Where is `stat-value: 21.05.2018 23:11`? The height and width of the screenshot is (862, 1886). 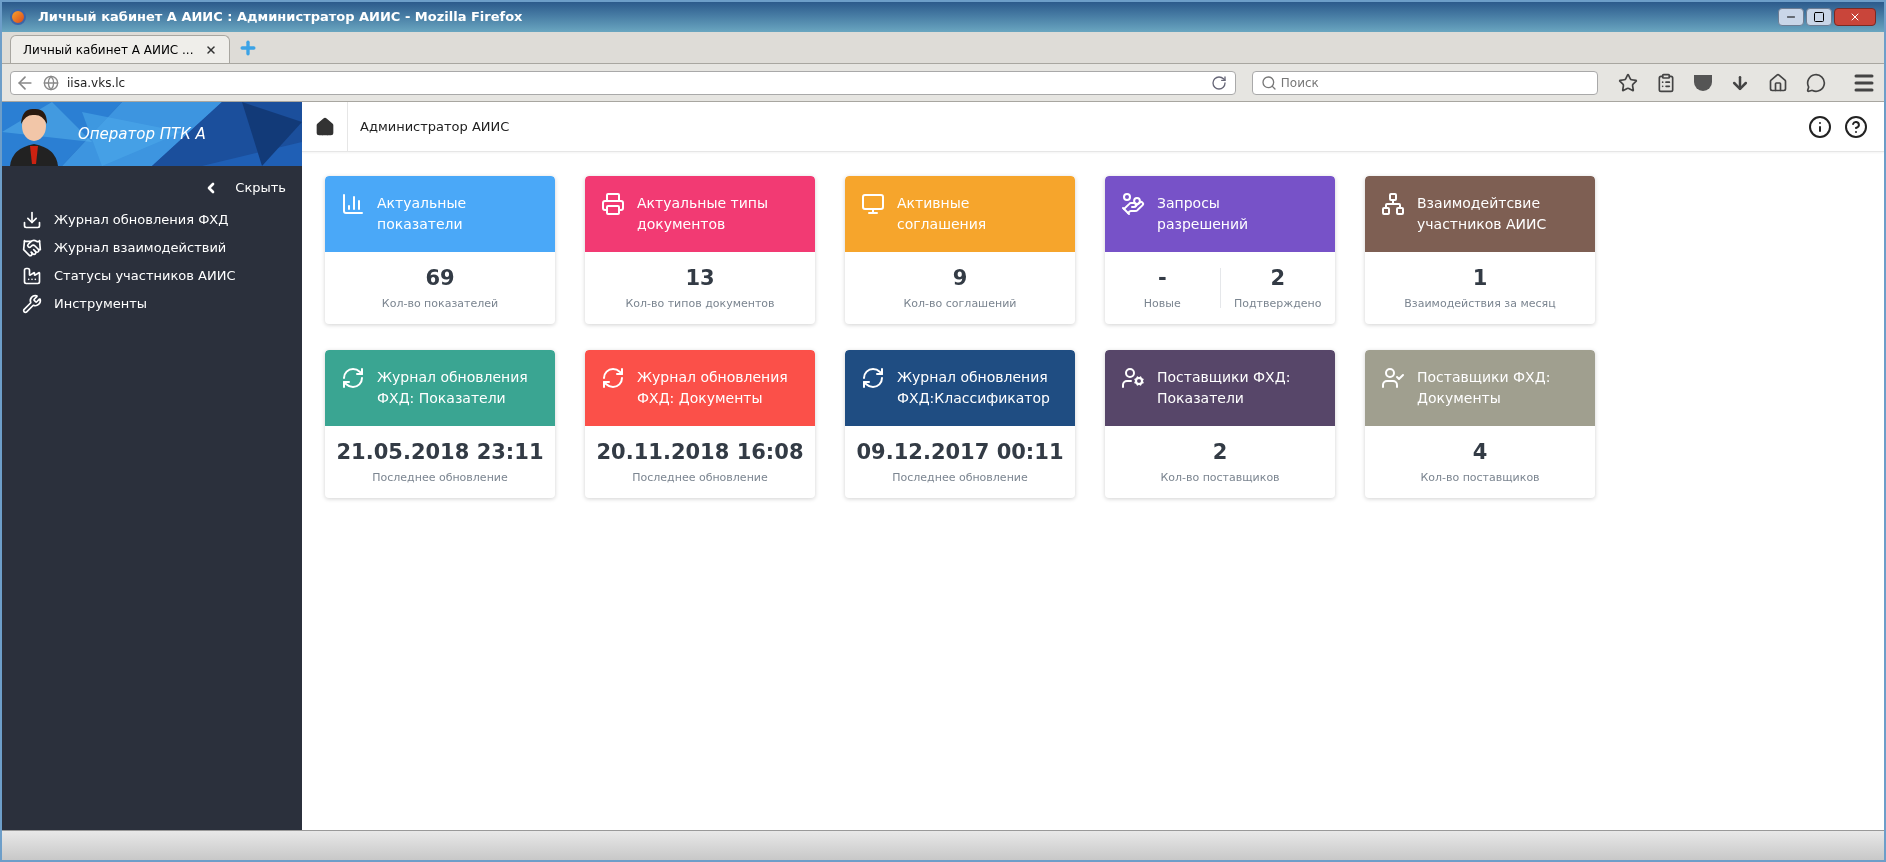
stat-value: 21.05.2018 23:11 is located at coordinates (440, 452).